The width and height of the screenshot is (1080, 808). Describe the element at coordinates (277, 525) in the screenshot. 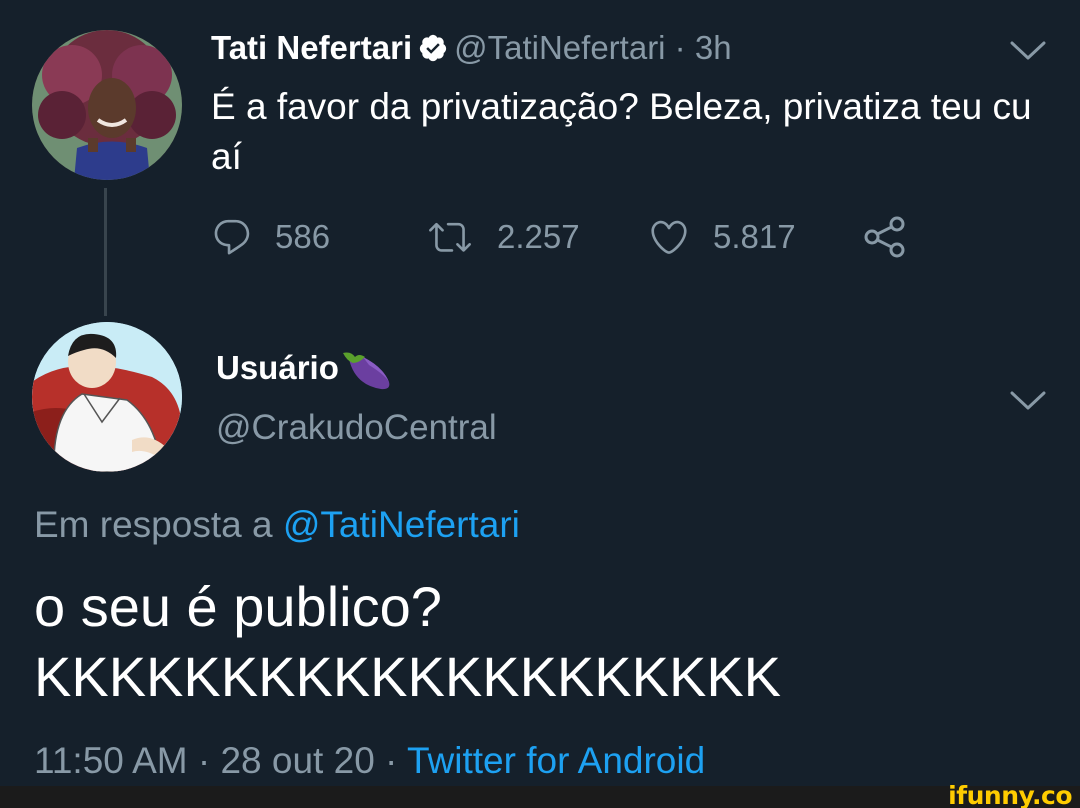

I see `in-reply-to-line: Em resposta a @TatiNefertari` at that location.